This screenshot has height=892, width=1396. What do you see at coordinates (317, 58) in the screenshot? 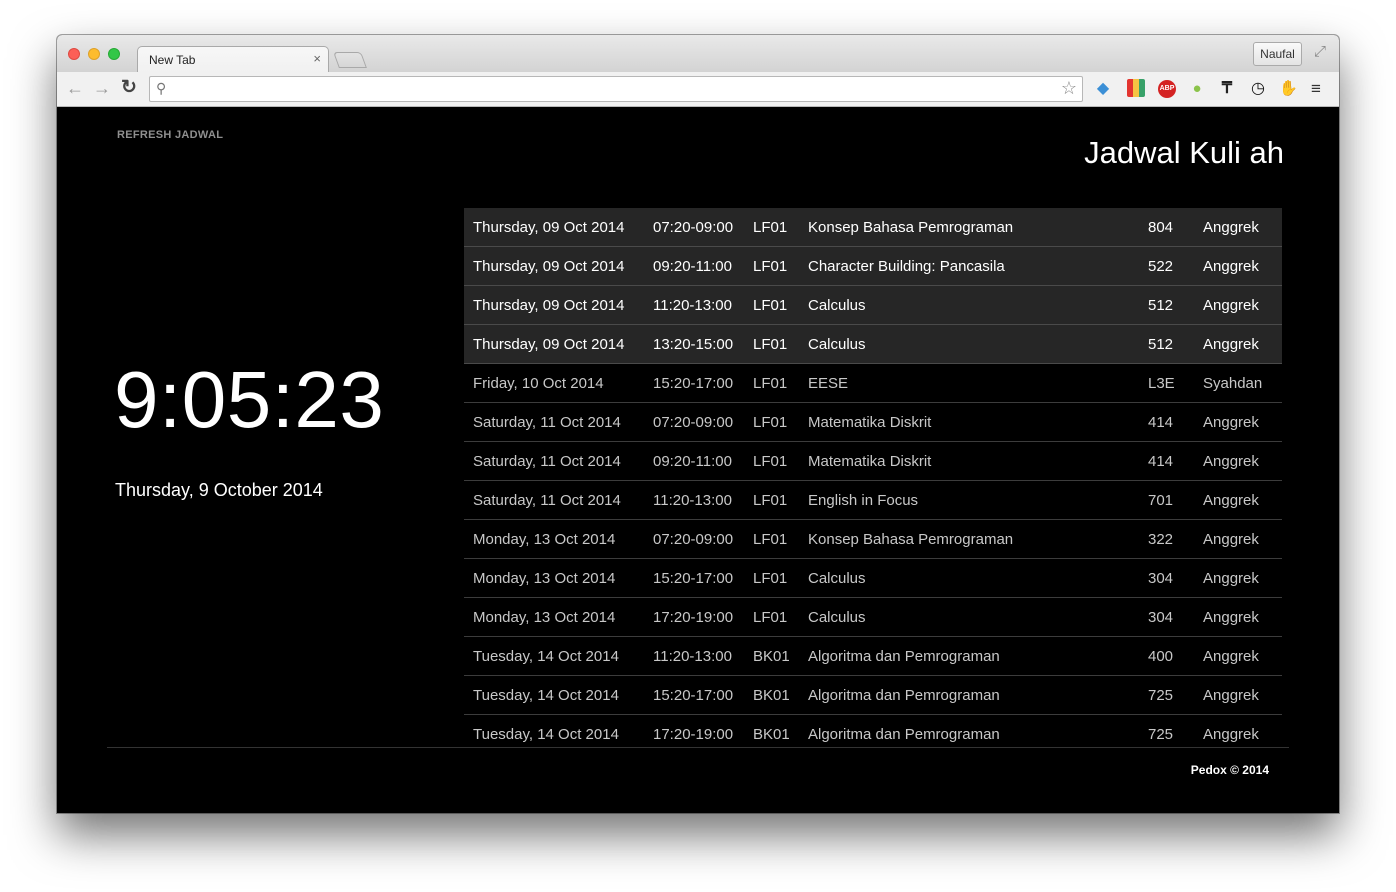
I see `tab-close-icon: ×` at bounding box center [317, 58].